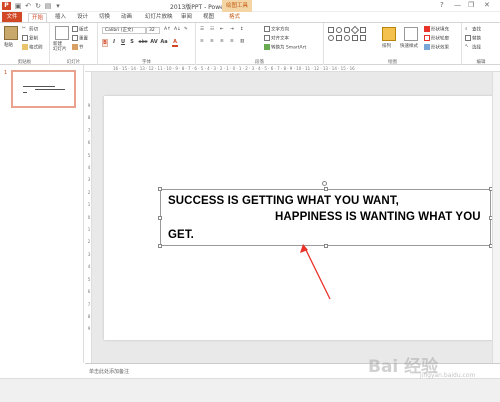 Image resolution: width=500 pixels, height=402 pixels. What do you see at coordinates (442, 5) in the screenshot?
I see `help-icon: ?` at bounding box center [442, 5].